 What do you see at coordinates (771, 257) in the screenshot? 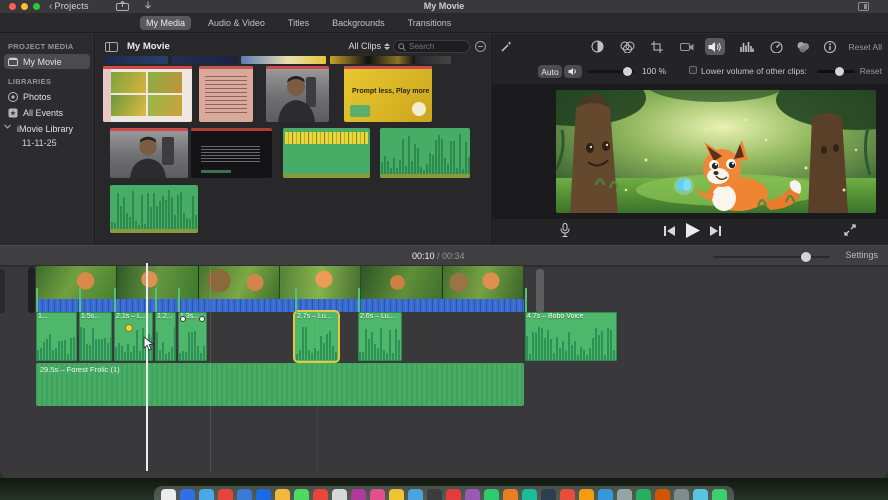
I see `timeline-zoom-slider` at bounding box center [771, 257].